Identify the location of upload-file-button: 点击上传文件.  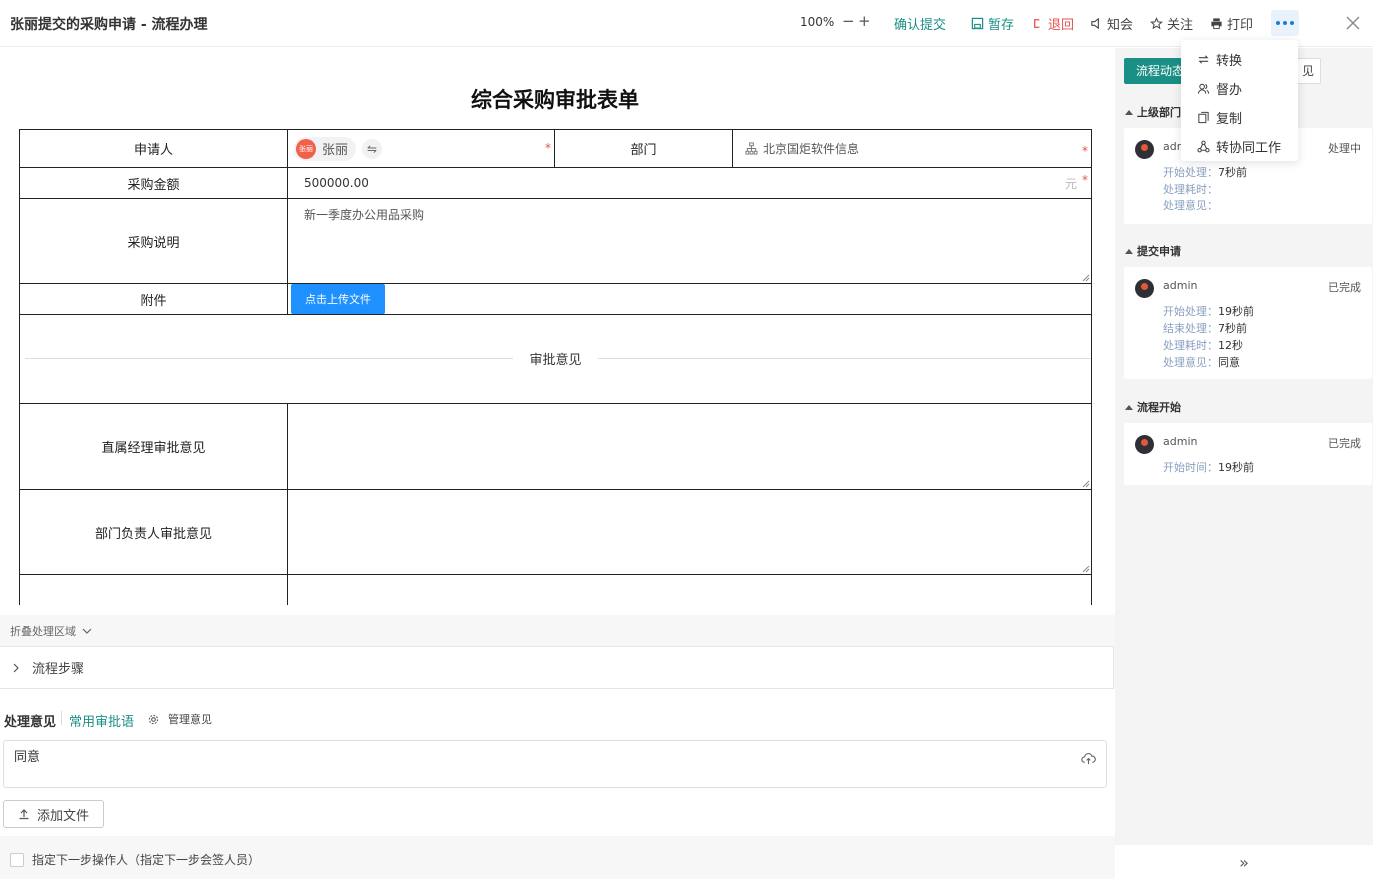
(338, 299).